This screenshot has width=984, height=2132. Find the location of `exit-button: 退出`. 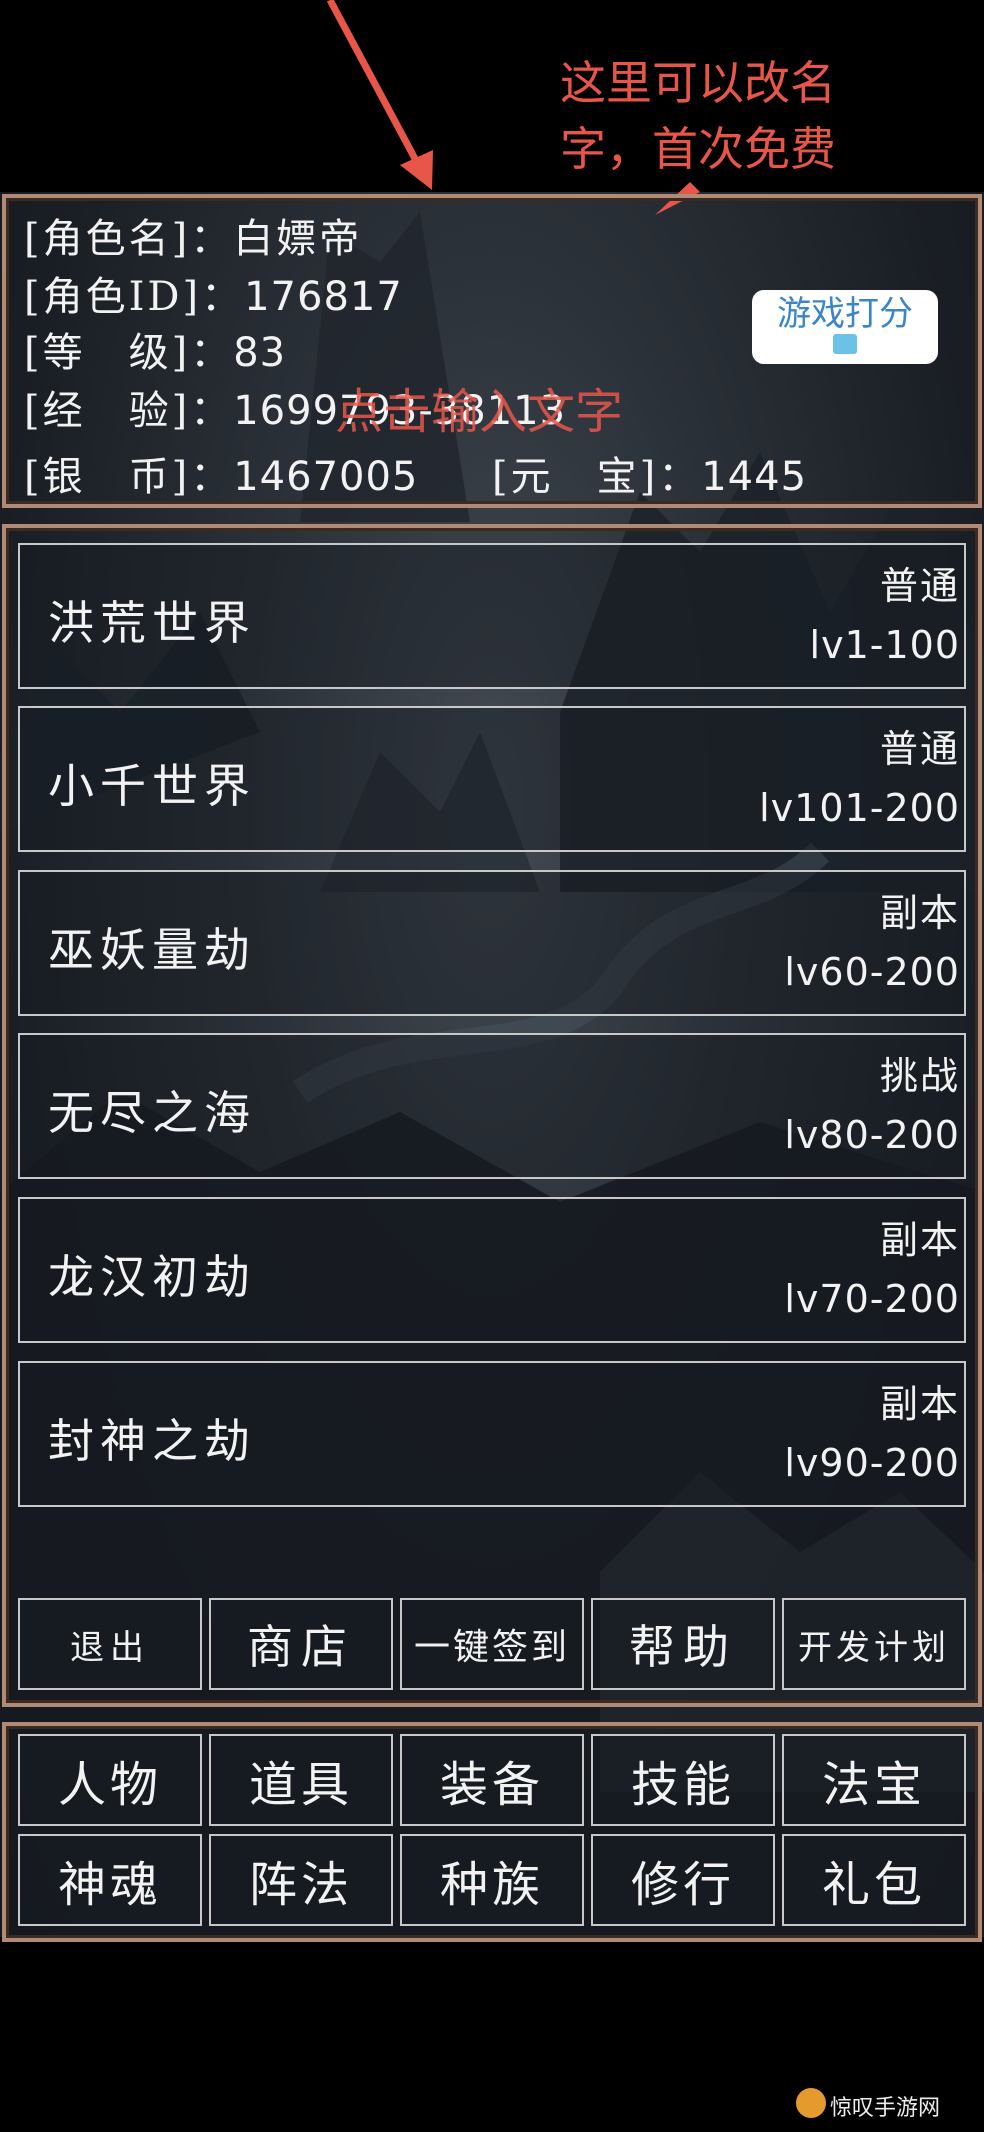

exit-button: 退出 is located at coordinates (110, 1644).